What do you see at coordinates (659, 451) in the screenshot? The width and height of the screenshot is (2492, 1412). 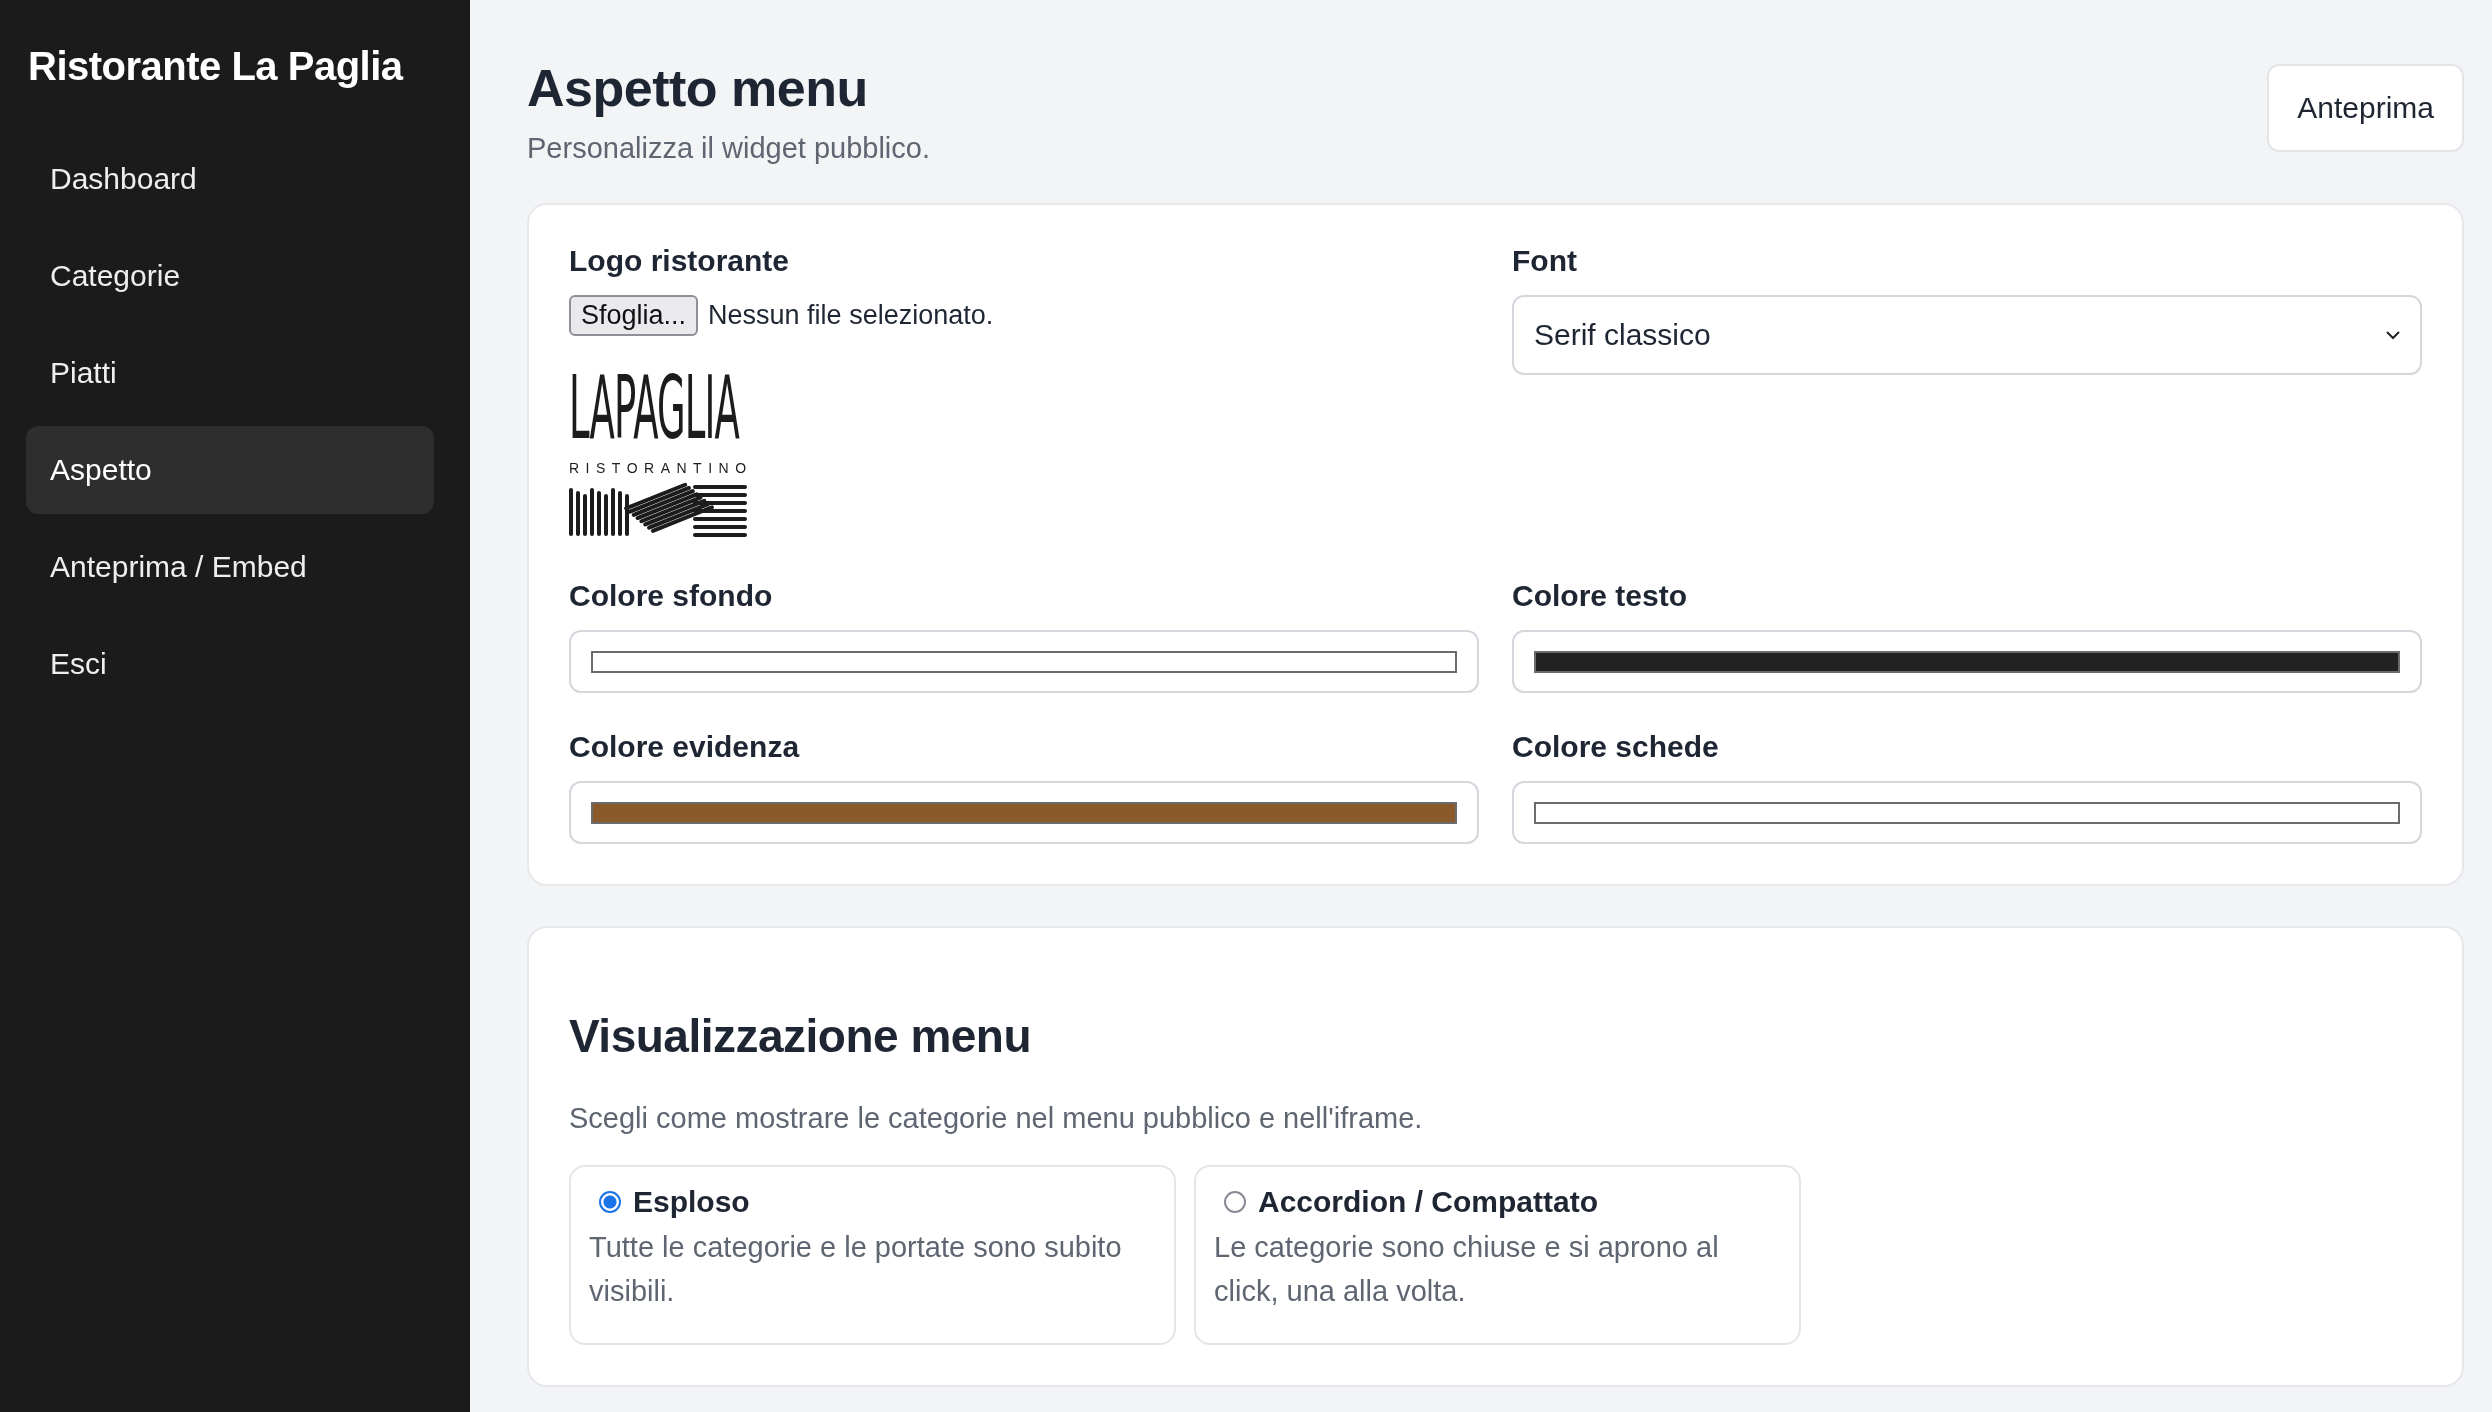 I see `logo-image: LAPAGLIA RISTORANTINO` at bounding box center [659, 451].